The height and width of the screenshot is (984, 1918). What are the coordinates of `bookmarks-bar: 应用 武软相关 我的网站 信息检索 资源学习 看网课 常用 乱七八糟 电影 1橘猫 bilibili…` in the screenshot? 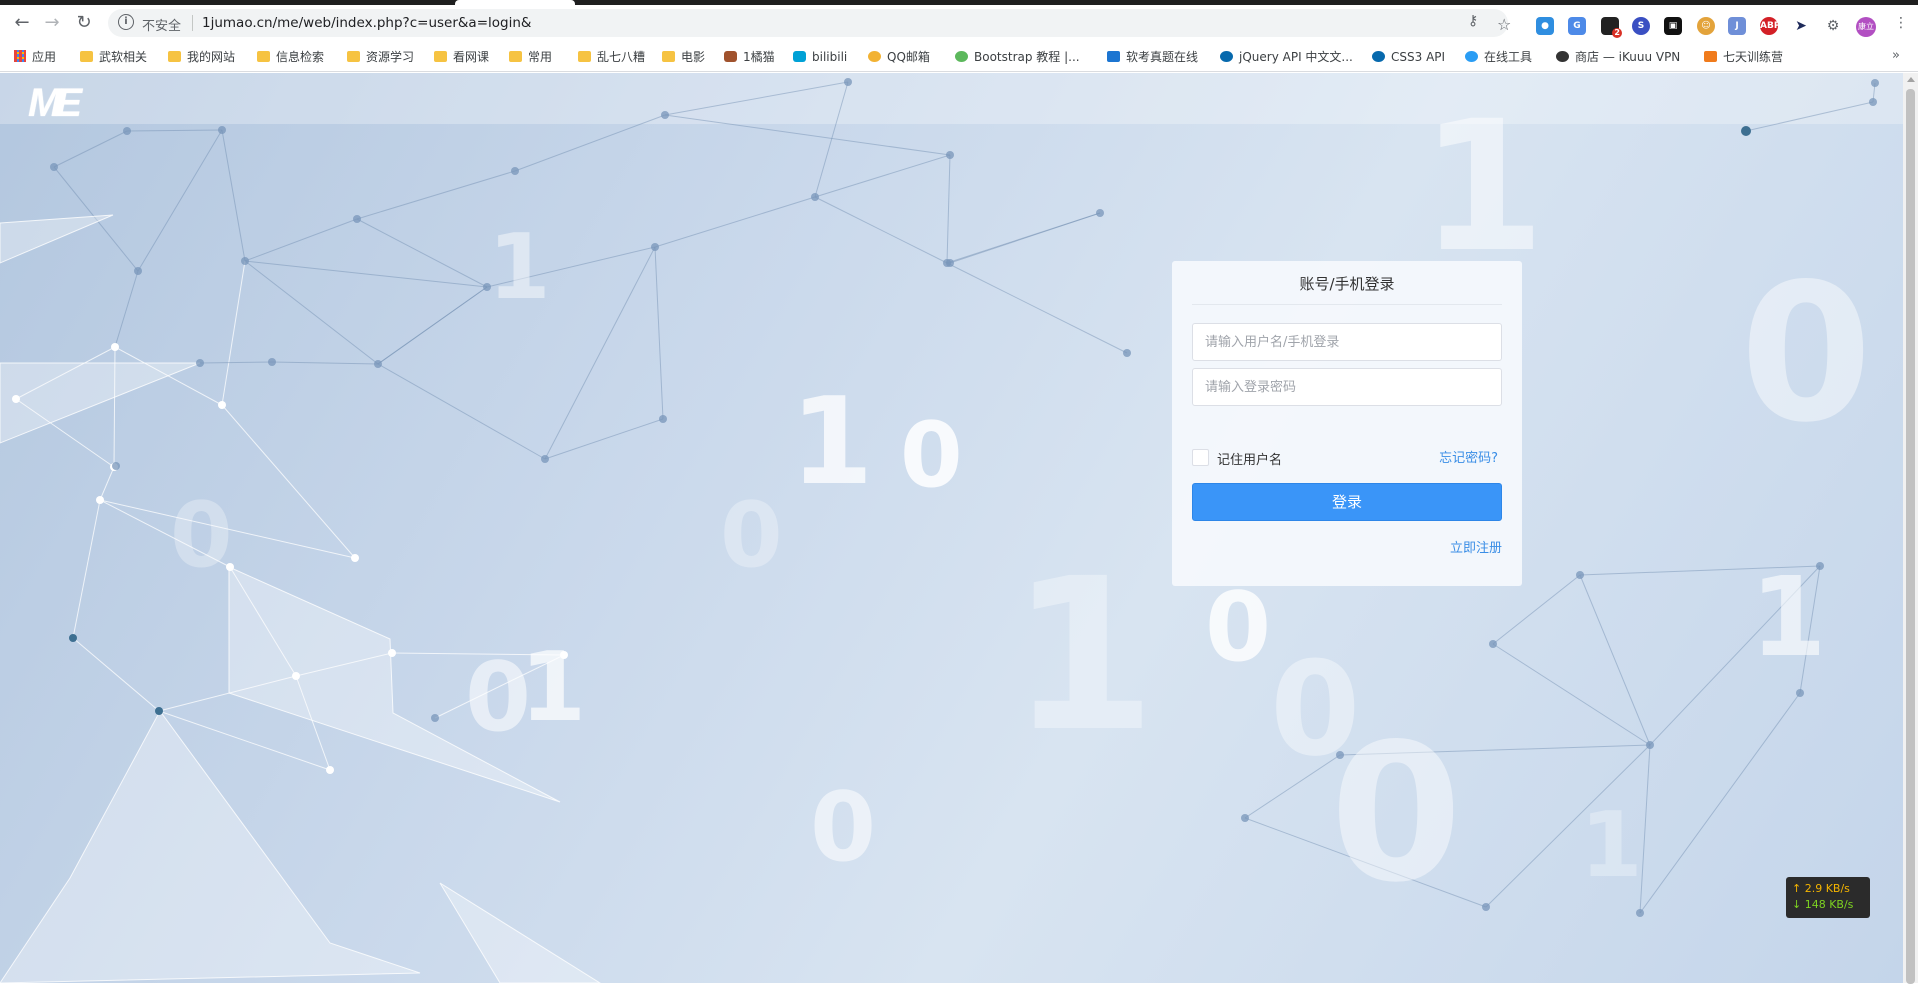 It's located at (959, 56).